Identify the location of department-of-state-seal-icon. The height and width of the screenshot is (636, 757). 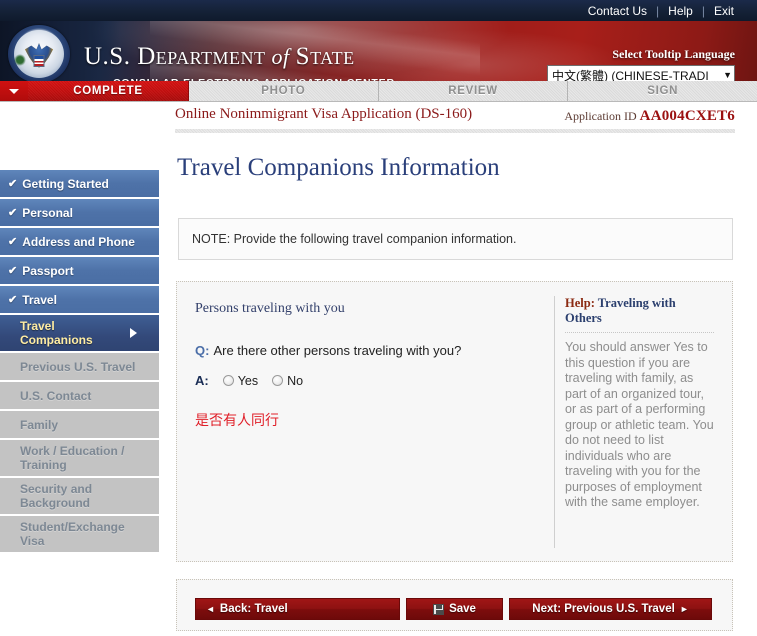
(39, 53).